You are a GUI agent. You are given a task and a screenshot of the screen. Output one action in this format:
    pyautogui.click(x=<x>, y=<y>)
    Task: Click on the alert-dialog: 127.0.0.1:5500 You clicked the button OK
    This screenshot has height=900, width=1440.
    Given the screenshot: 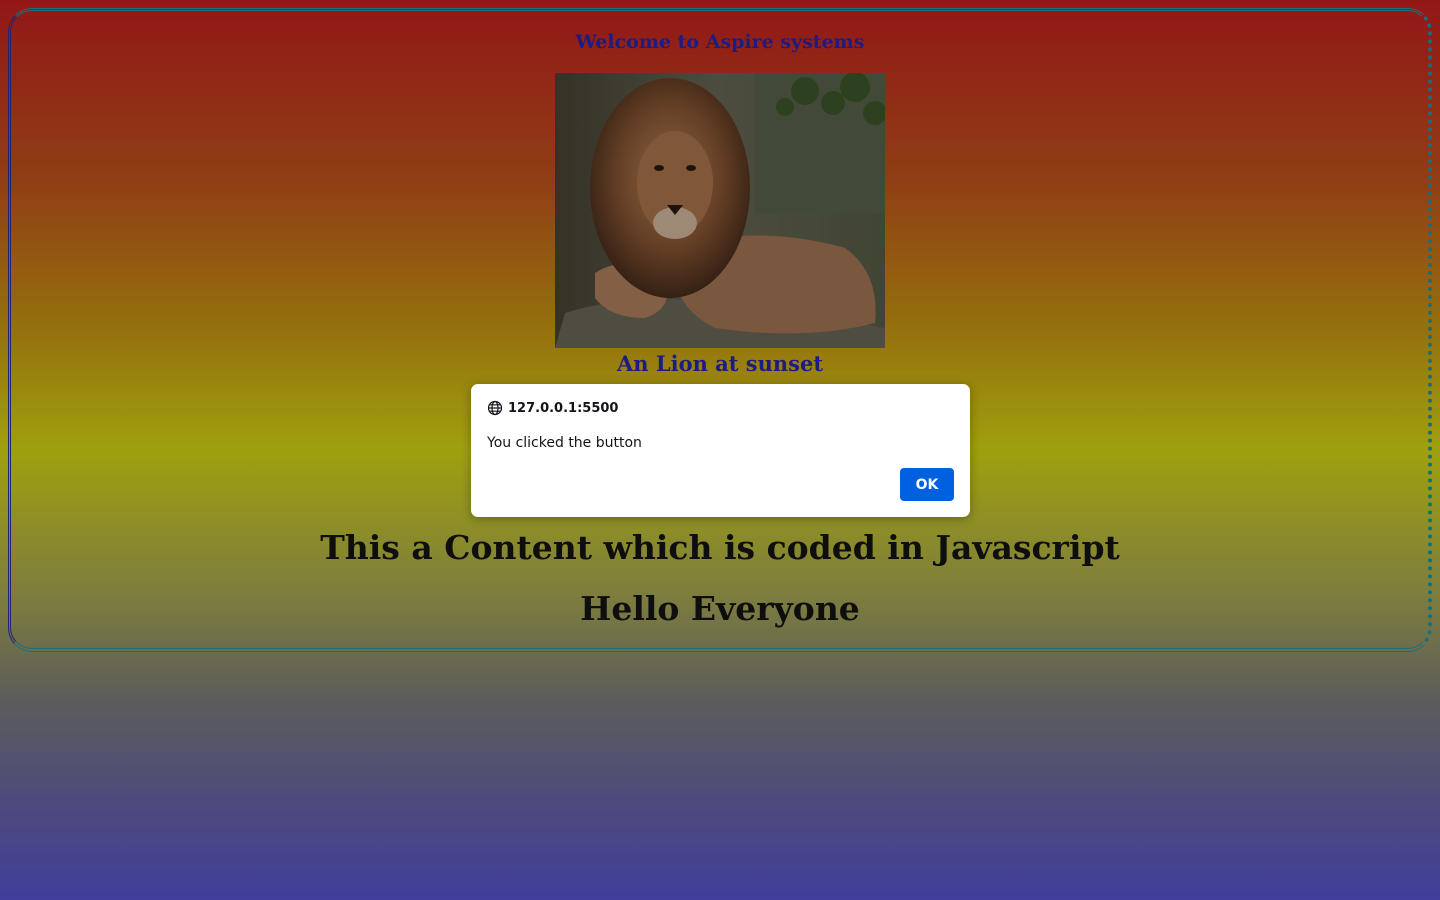 What is the action you would take?
    pyautogui.click(x=720, y=450)
    